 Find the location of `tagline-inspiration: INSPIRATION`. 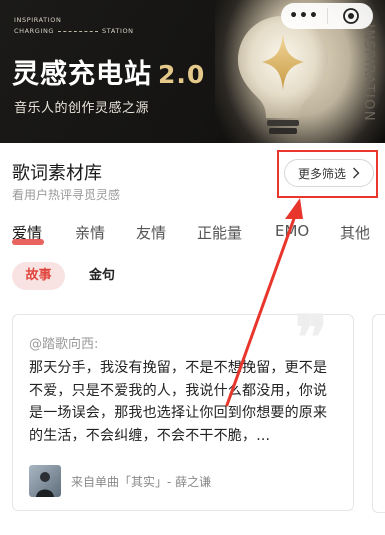

tagline-inspiration: INSPIRATION is located at coordinates (38, 20).